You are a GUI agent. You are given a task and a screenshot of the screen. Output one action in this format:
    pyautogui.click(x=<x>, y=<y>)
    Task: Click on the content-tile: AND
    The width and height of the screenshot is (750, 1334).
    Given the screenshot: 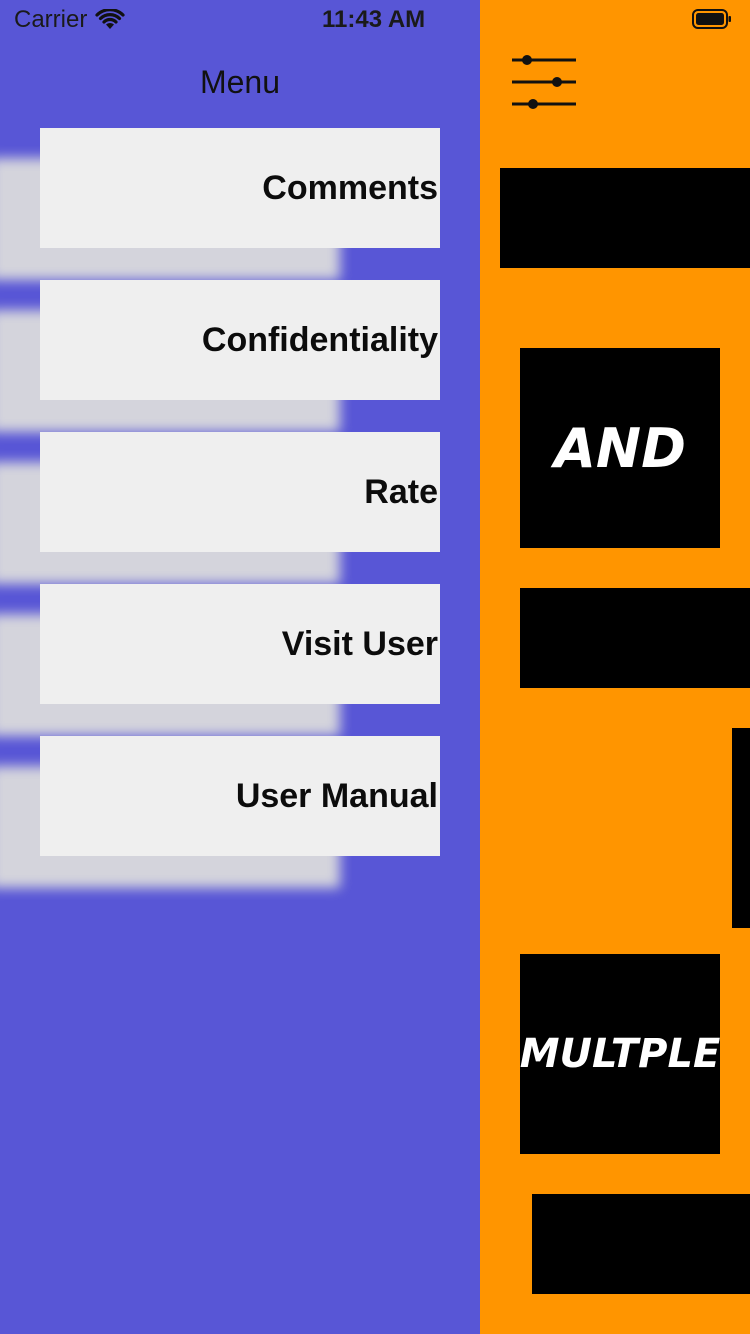 What is the action you would take?
    pyautogui.click(x=620, y=448)
    